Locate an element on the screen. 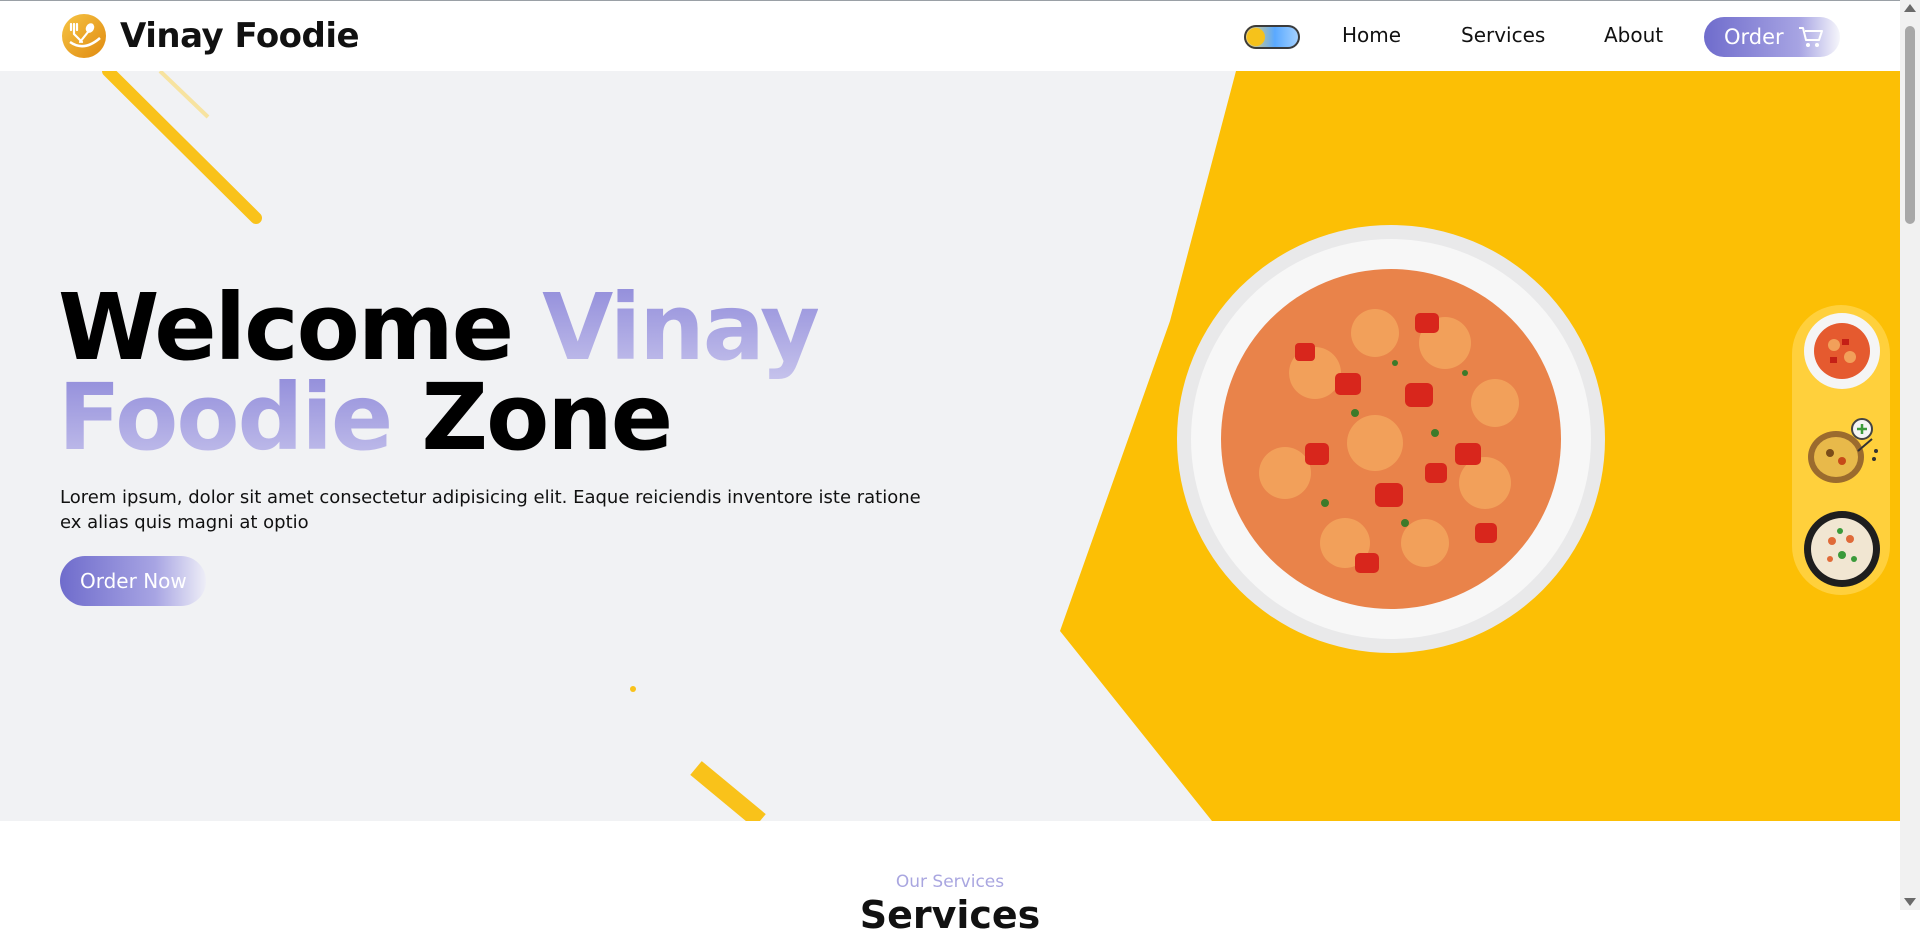 The width and height of the screenshot is (1920, 937). nav-about-link: About is located at coordinates (1633, 35).